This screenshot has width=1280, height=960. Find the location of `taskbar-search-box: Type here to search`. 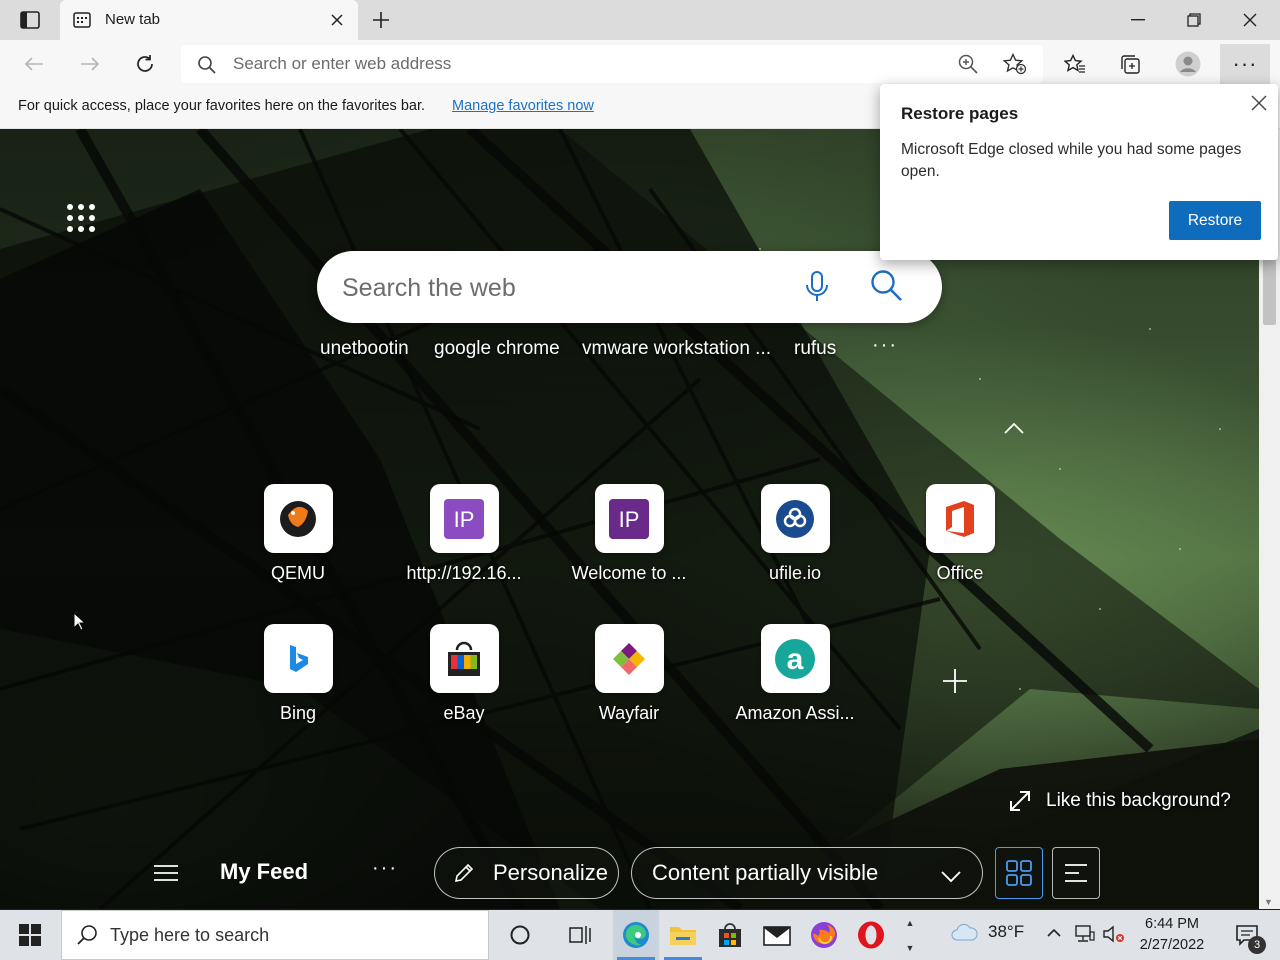

taskbar-search-box: Type here to search is located at coordinates (275, 935).